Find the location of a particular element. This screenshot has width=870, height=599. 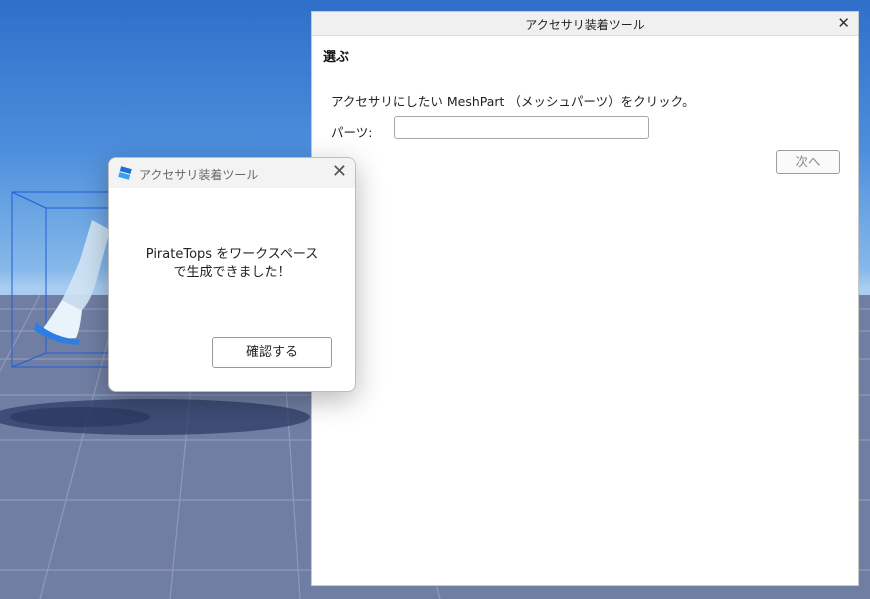

selection-box is located at coordinates (65, 279).